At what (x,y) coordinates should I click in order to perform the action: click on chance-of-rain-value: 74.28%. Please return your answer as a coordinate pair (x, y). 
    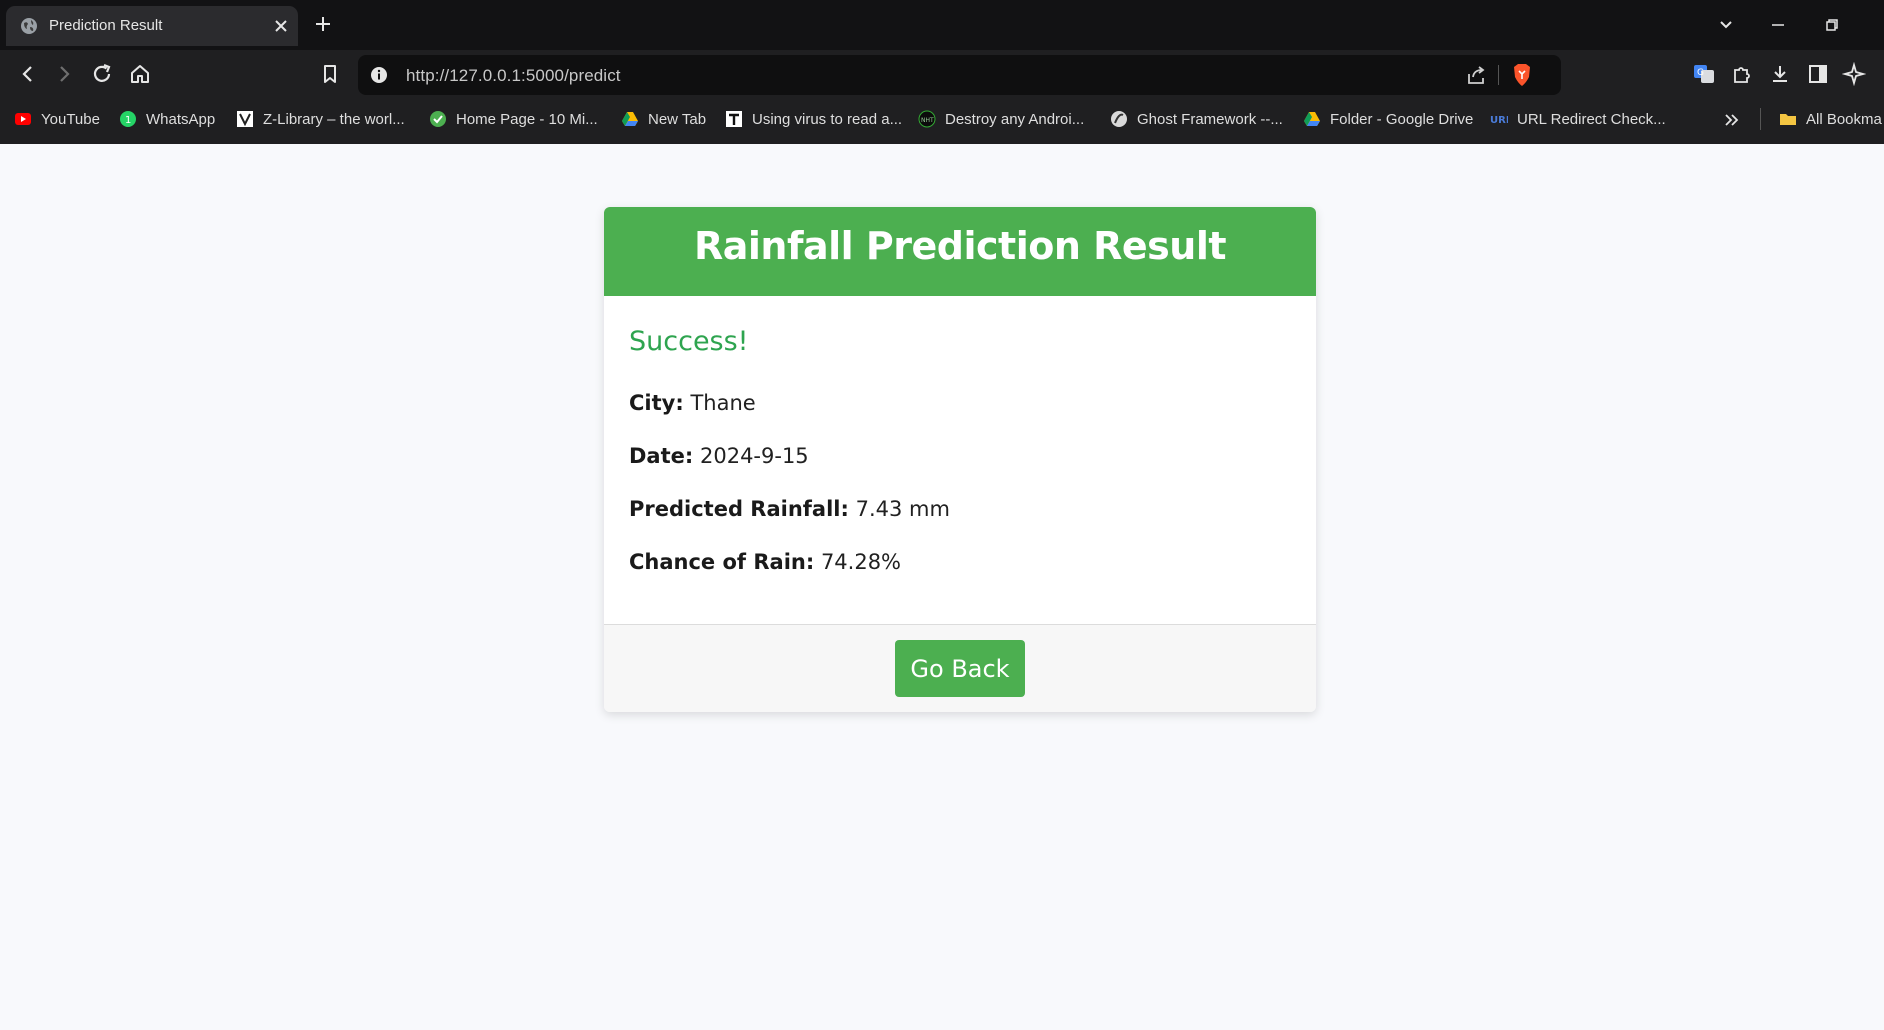
    Looking at the image, I should click on (861, 562).